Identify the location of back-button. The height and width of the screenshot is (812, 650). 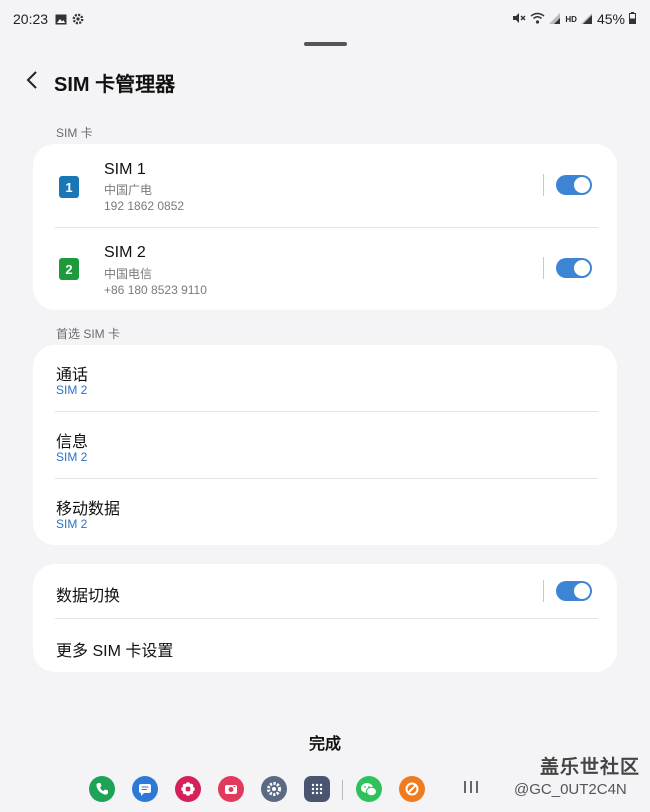
(32, 80).